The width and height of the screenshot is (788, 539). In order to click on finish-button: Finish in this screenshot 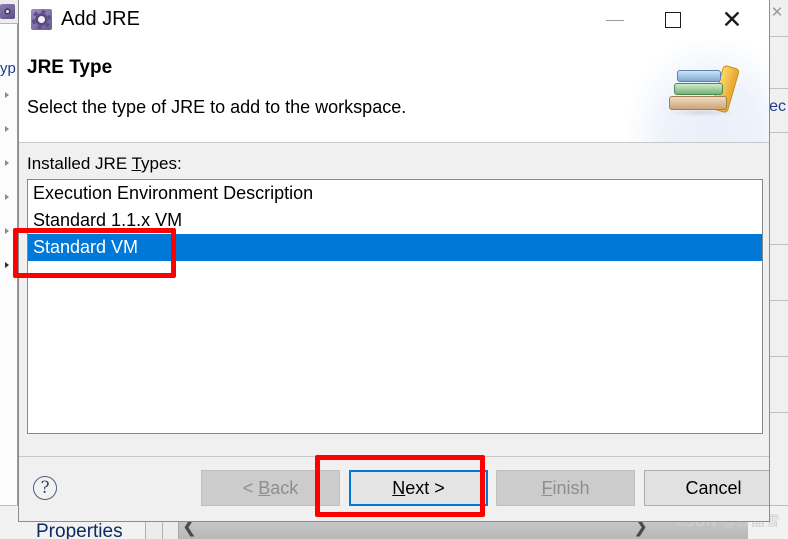, I will do `click(565, 488)`.